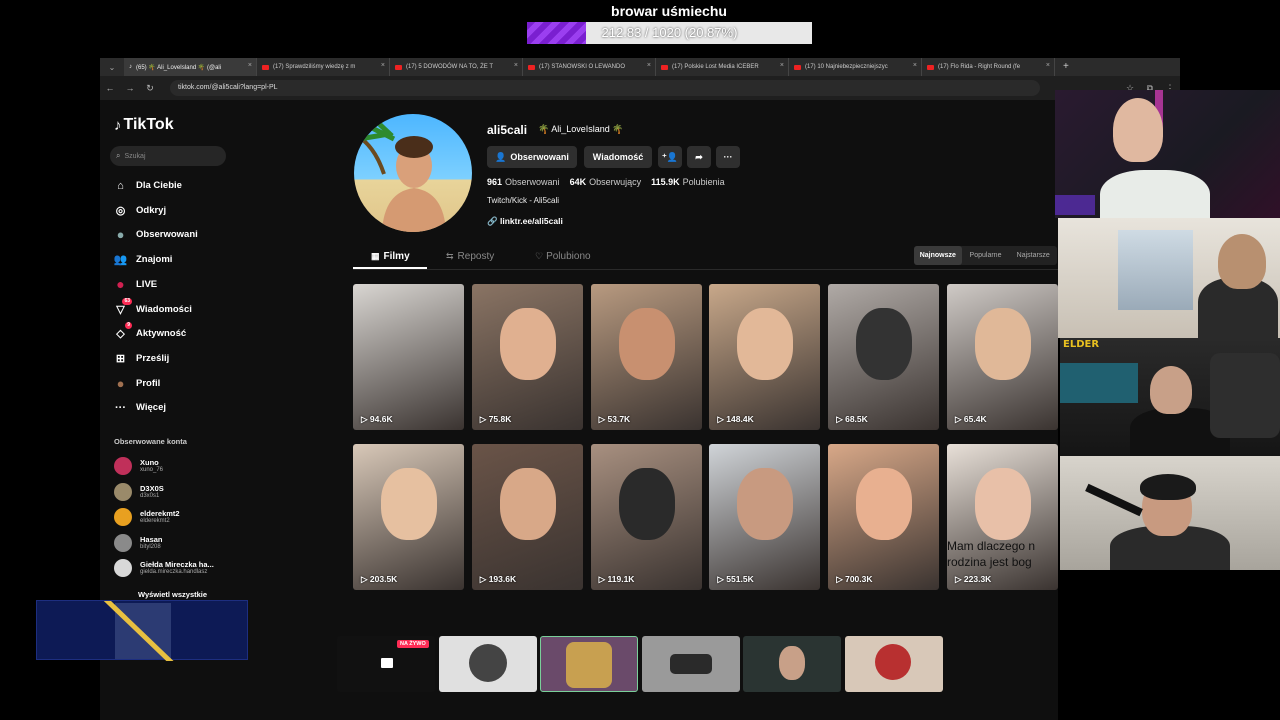 The width and height of the screenshot is (1280, 720). Describe the element at coordinates (152, 470) in the screenshot. I see `account-handle: xuno_76` at that location.